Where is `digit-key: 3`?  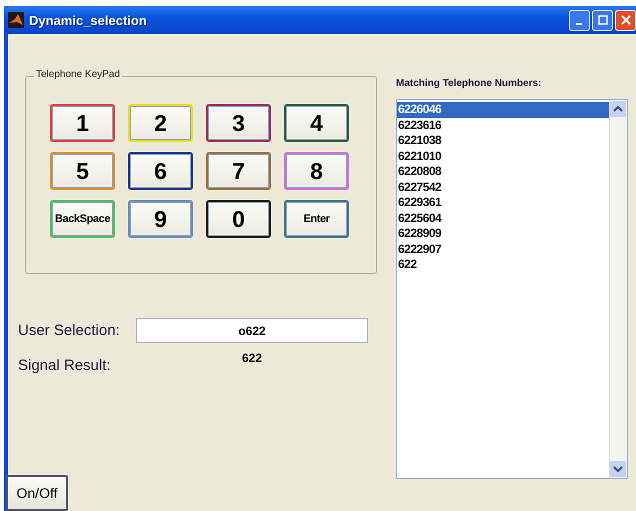
digit-key: 3 is located at coordinates (238, 123).